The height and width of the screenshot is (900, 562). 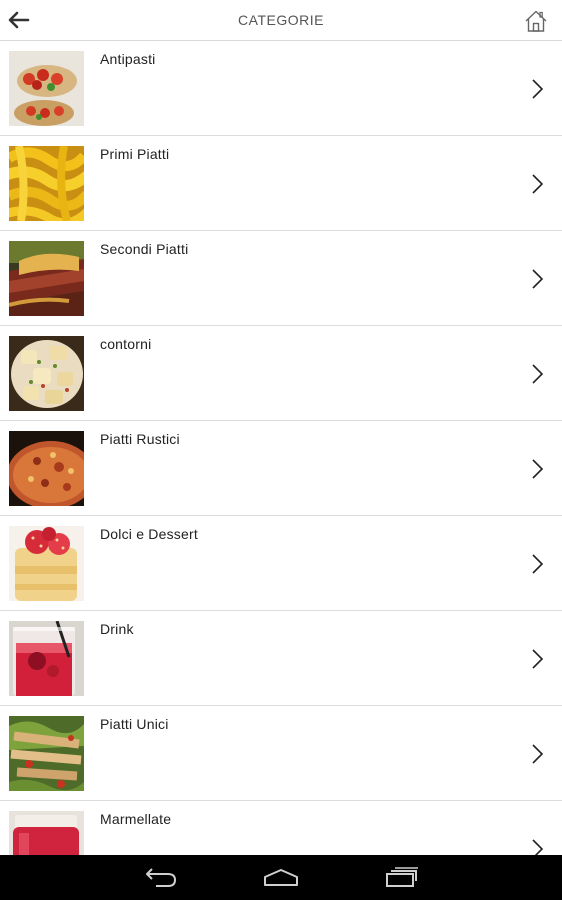 I want to click on piatti-rustici-photo, so click(x=46, y=468).